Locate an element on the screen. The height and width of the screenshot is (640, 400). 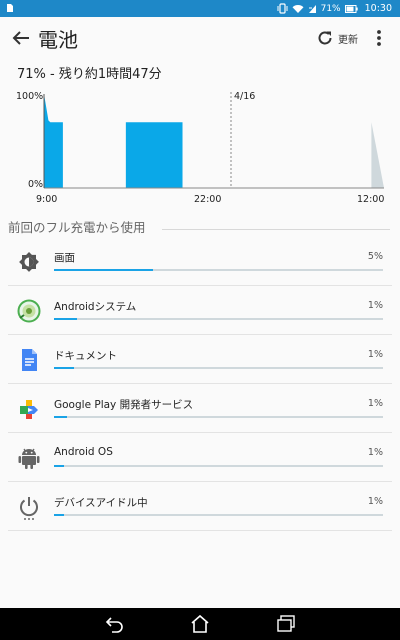
refresh-button: 更新 is located at coordinates (337, 38).